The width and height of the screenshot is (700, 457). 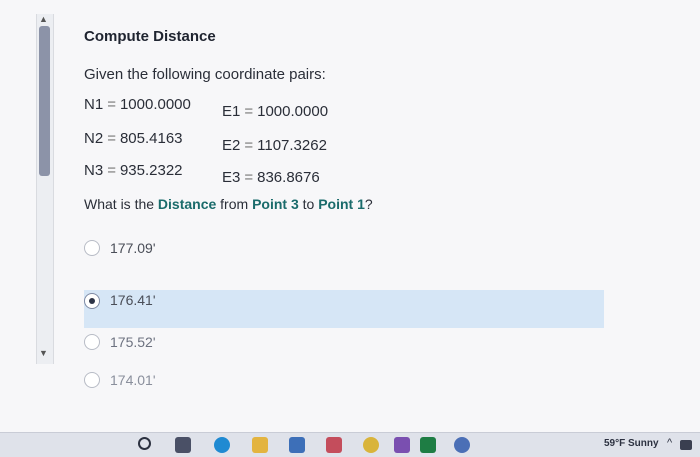 I want to click on northing-label: N2, so click(x=94, y=138).